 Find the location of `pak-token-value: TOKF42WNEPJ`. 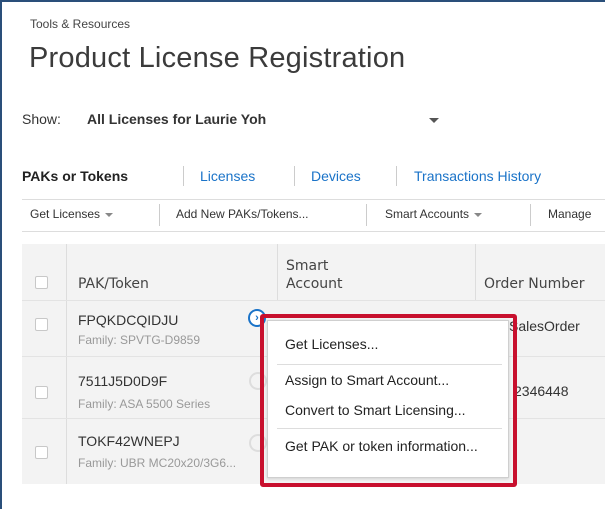

pak-token-value: TOKF42WNEPJ is located at coordinates (129, 441).